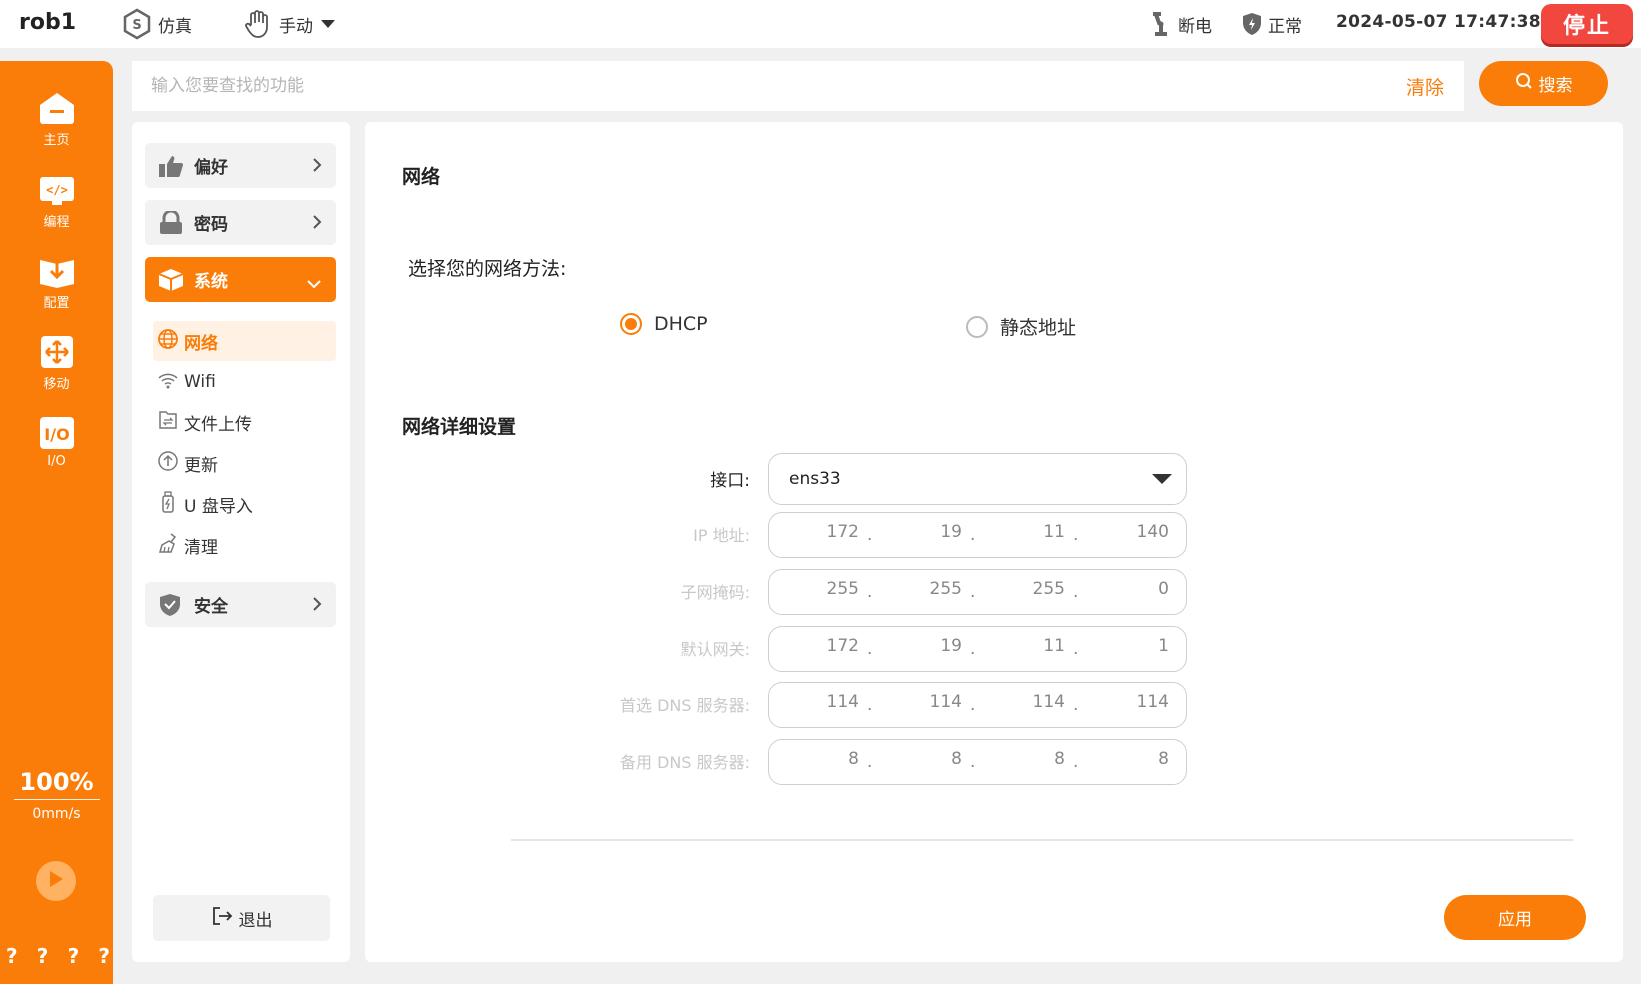 The image size is (1641, 984). I want to click on speed-indicator: 100% 0mm/s, so click(56, 795).